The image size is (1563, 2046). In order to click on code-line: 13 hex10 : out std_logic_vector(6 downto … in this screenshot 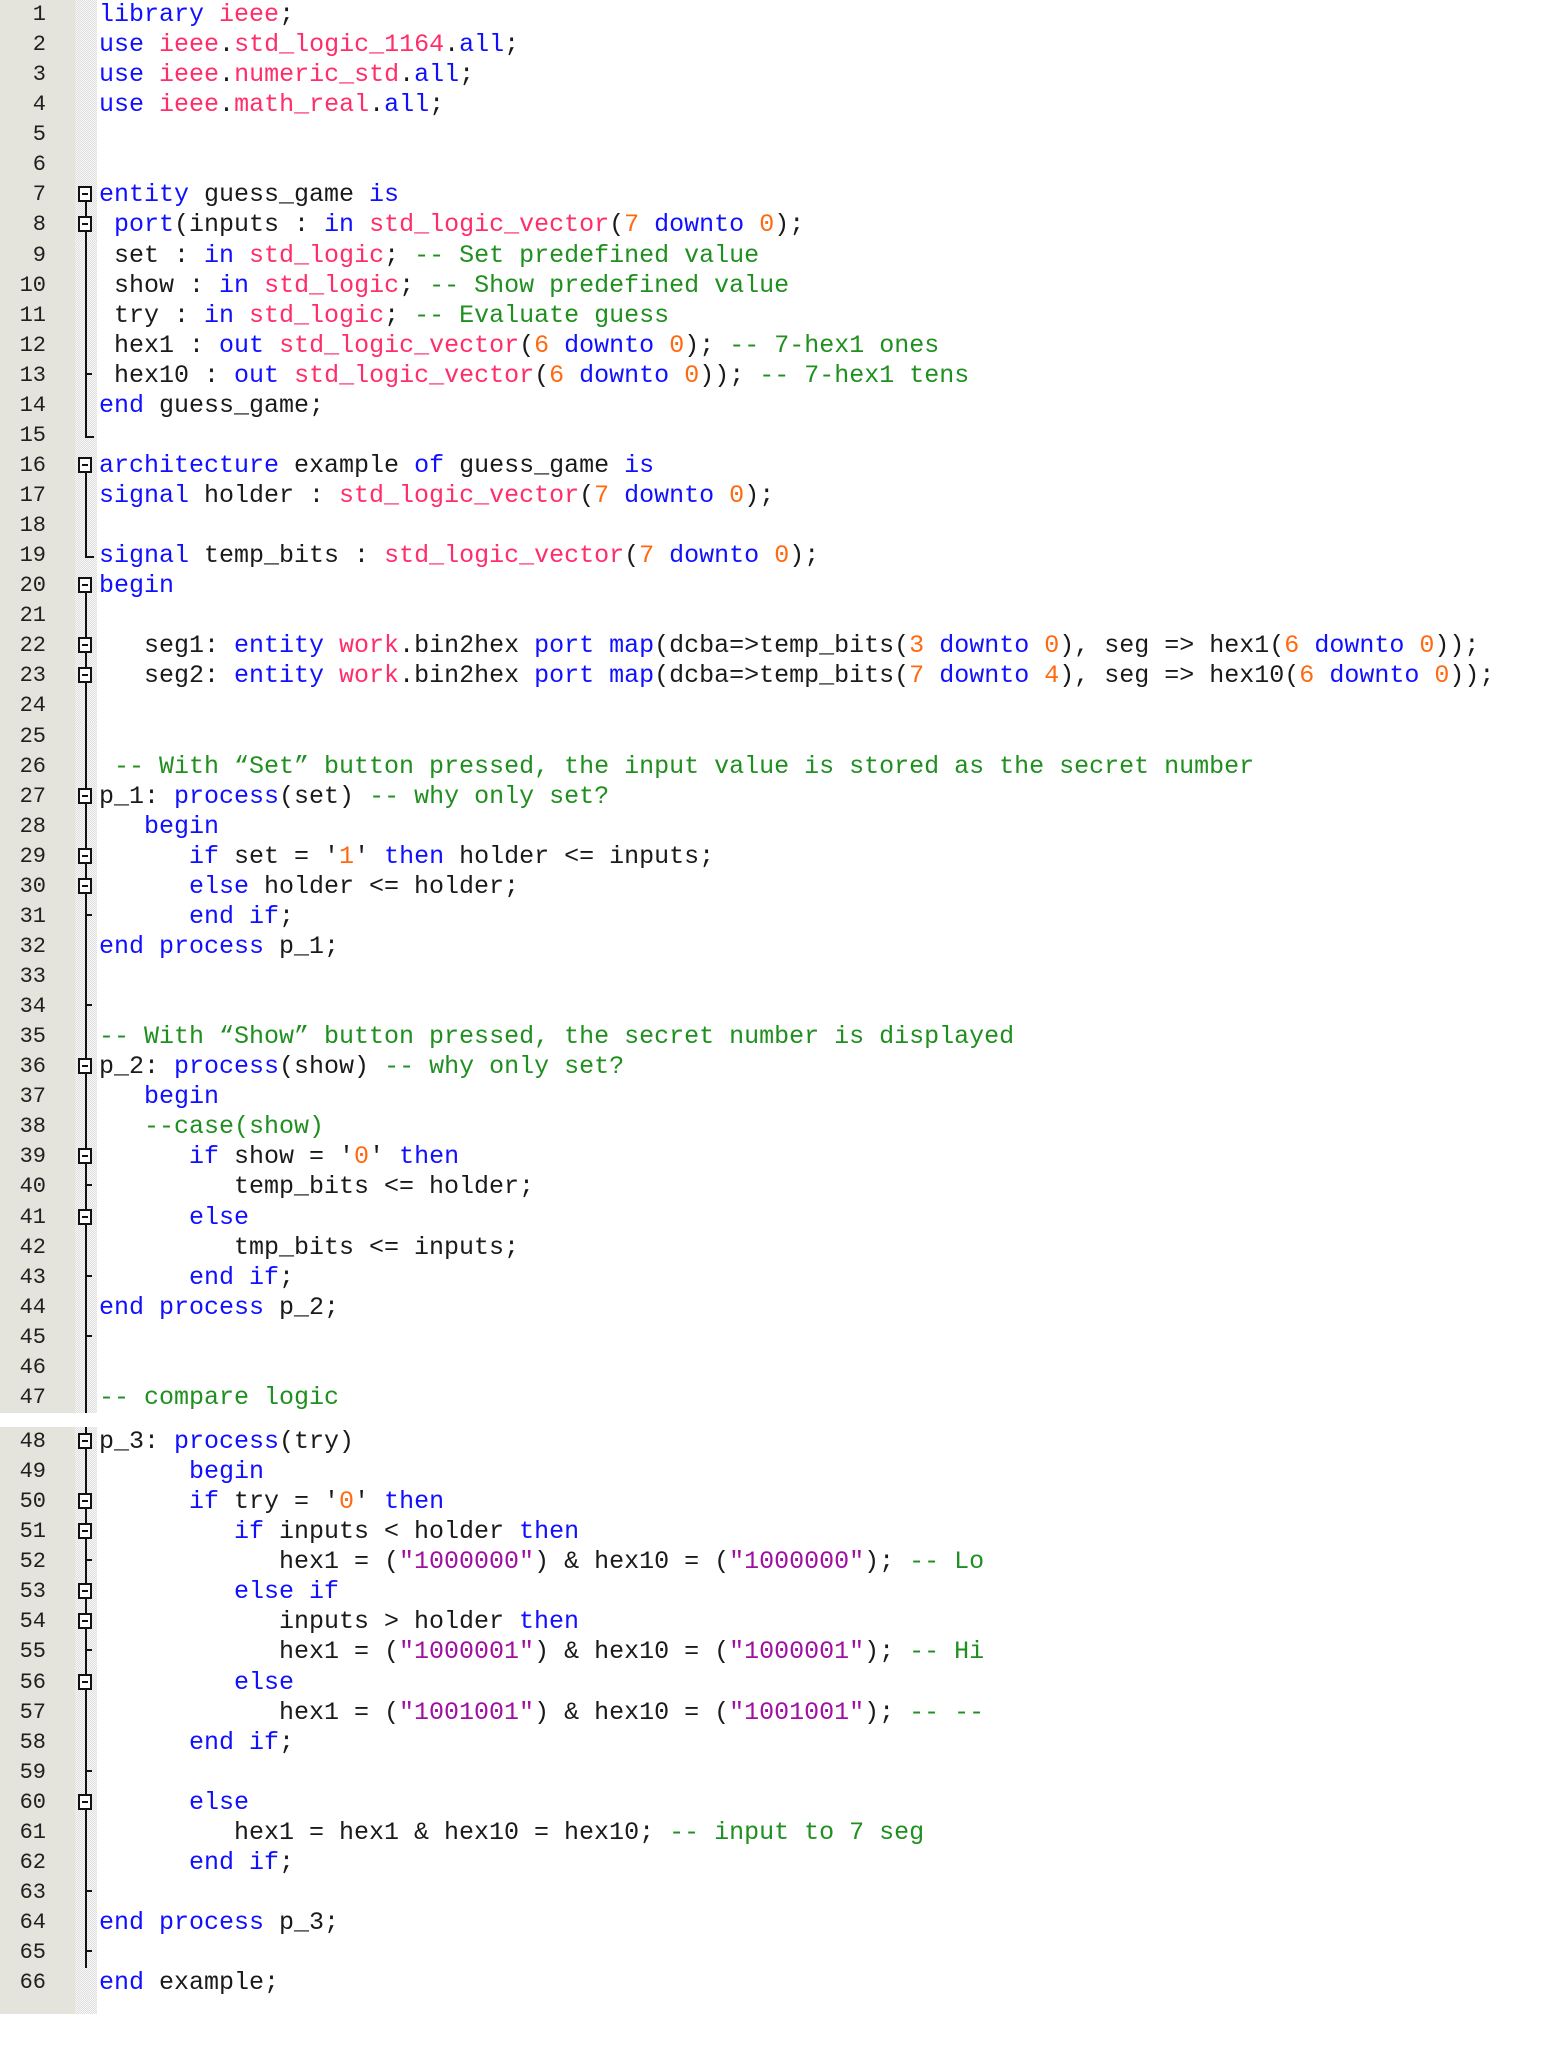, I will do `click(781, 375)`.